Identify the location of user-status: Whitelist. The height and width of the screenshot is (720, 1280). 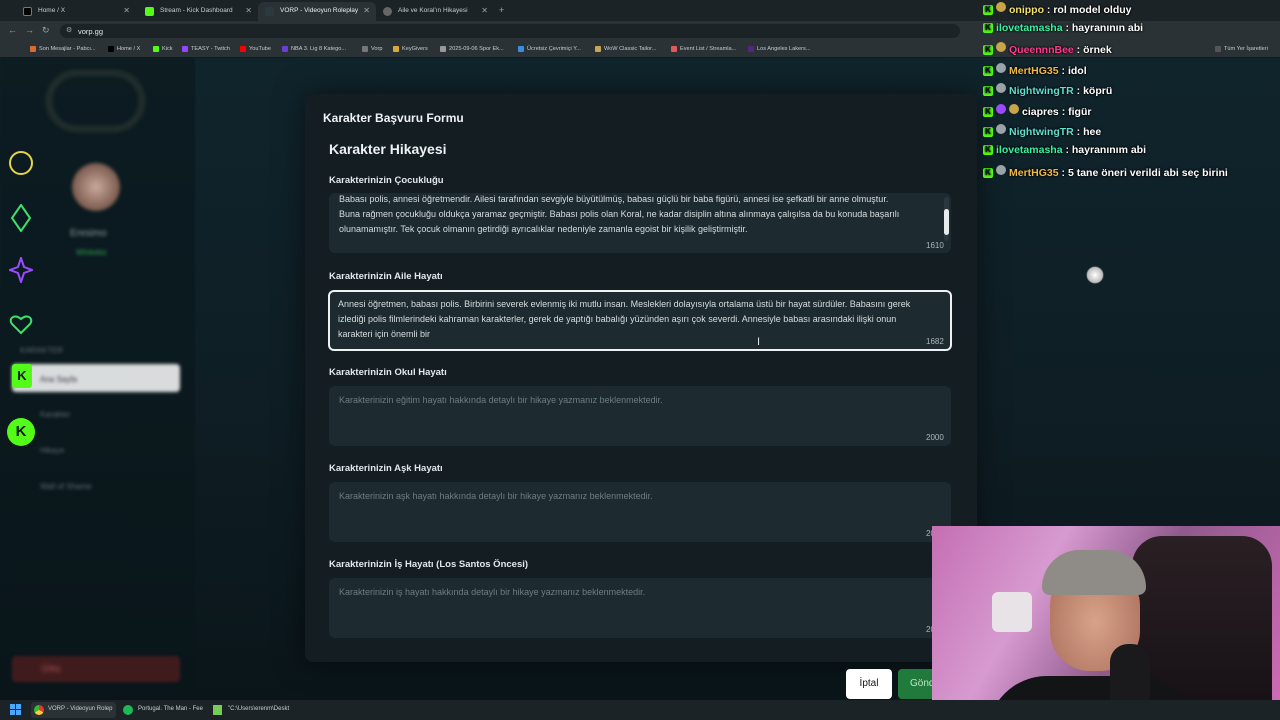
(91, 252).